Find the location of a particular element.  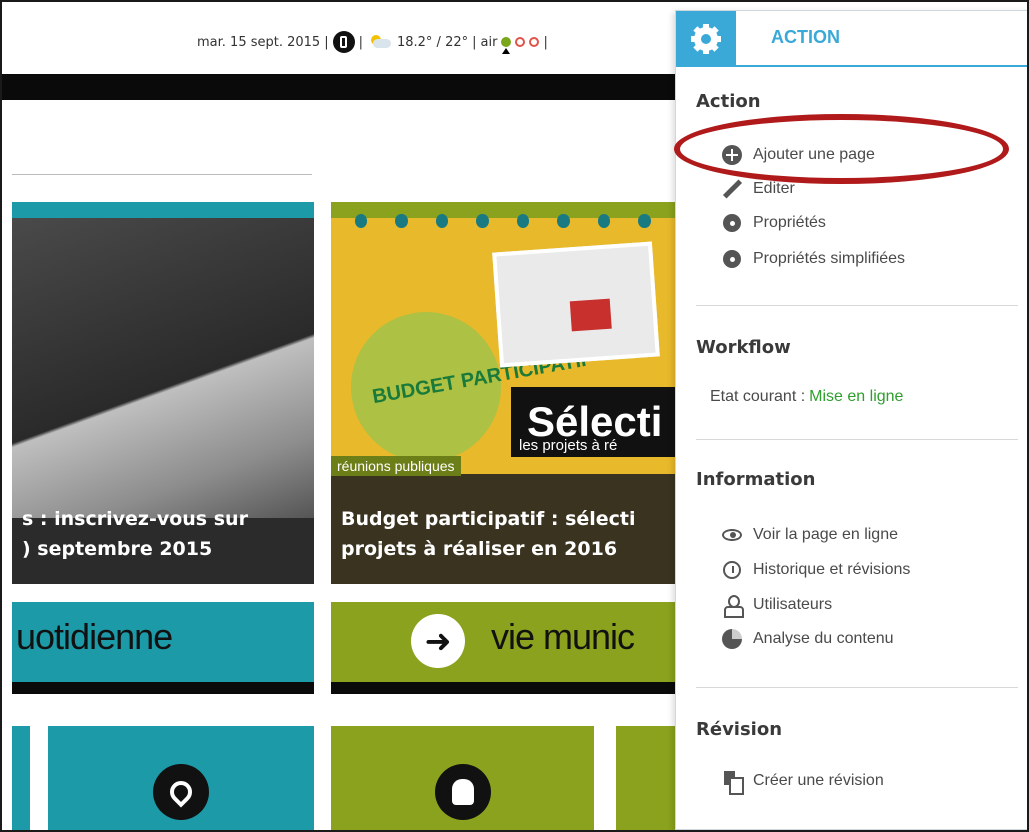

tile-square-location is located at coordinates (181, 778).